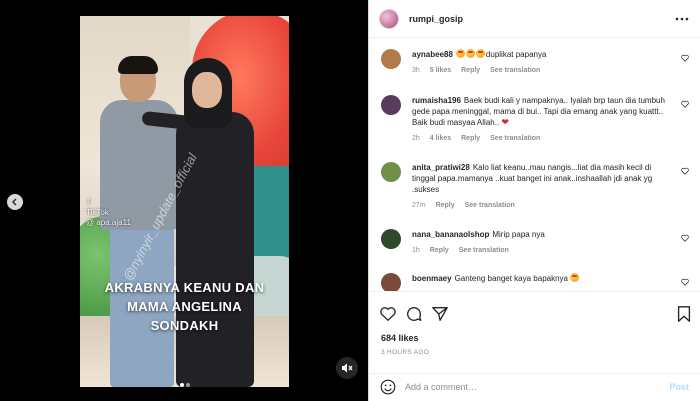  I want to click on comment-username: rumaisha196, so click(436, 100).